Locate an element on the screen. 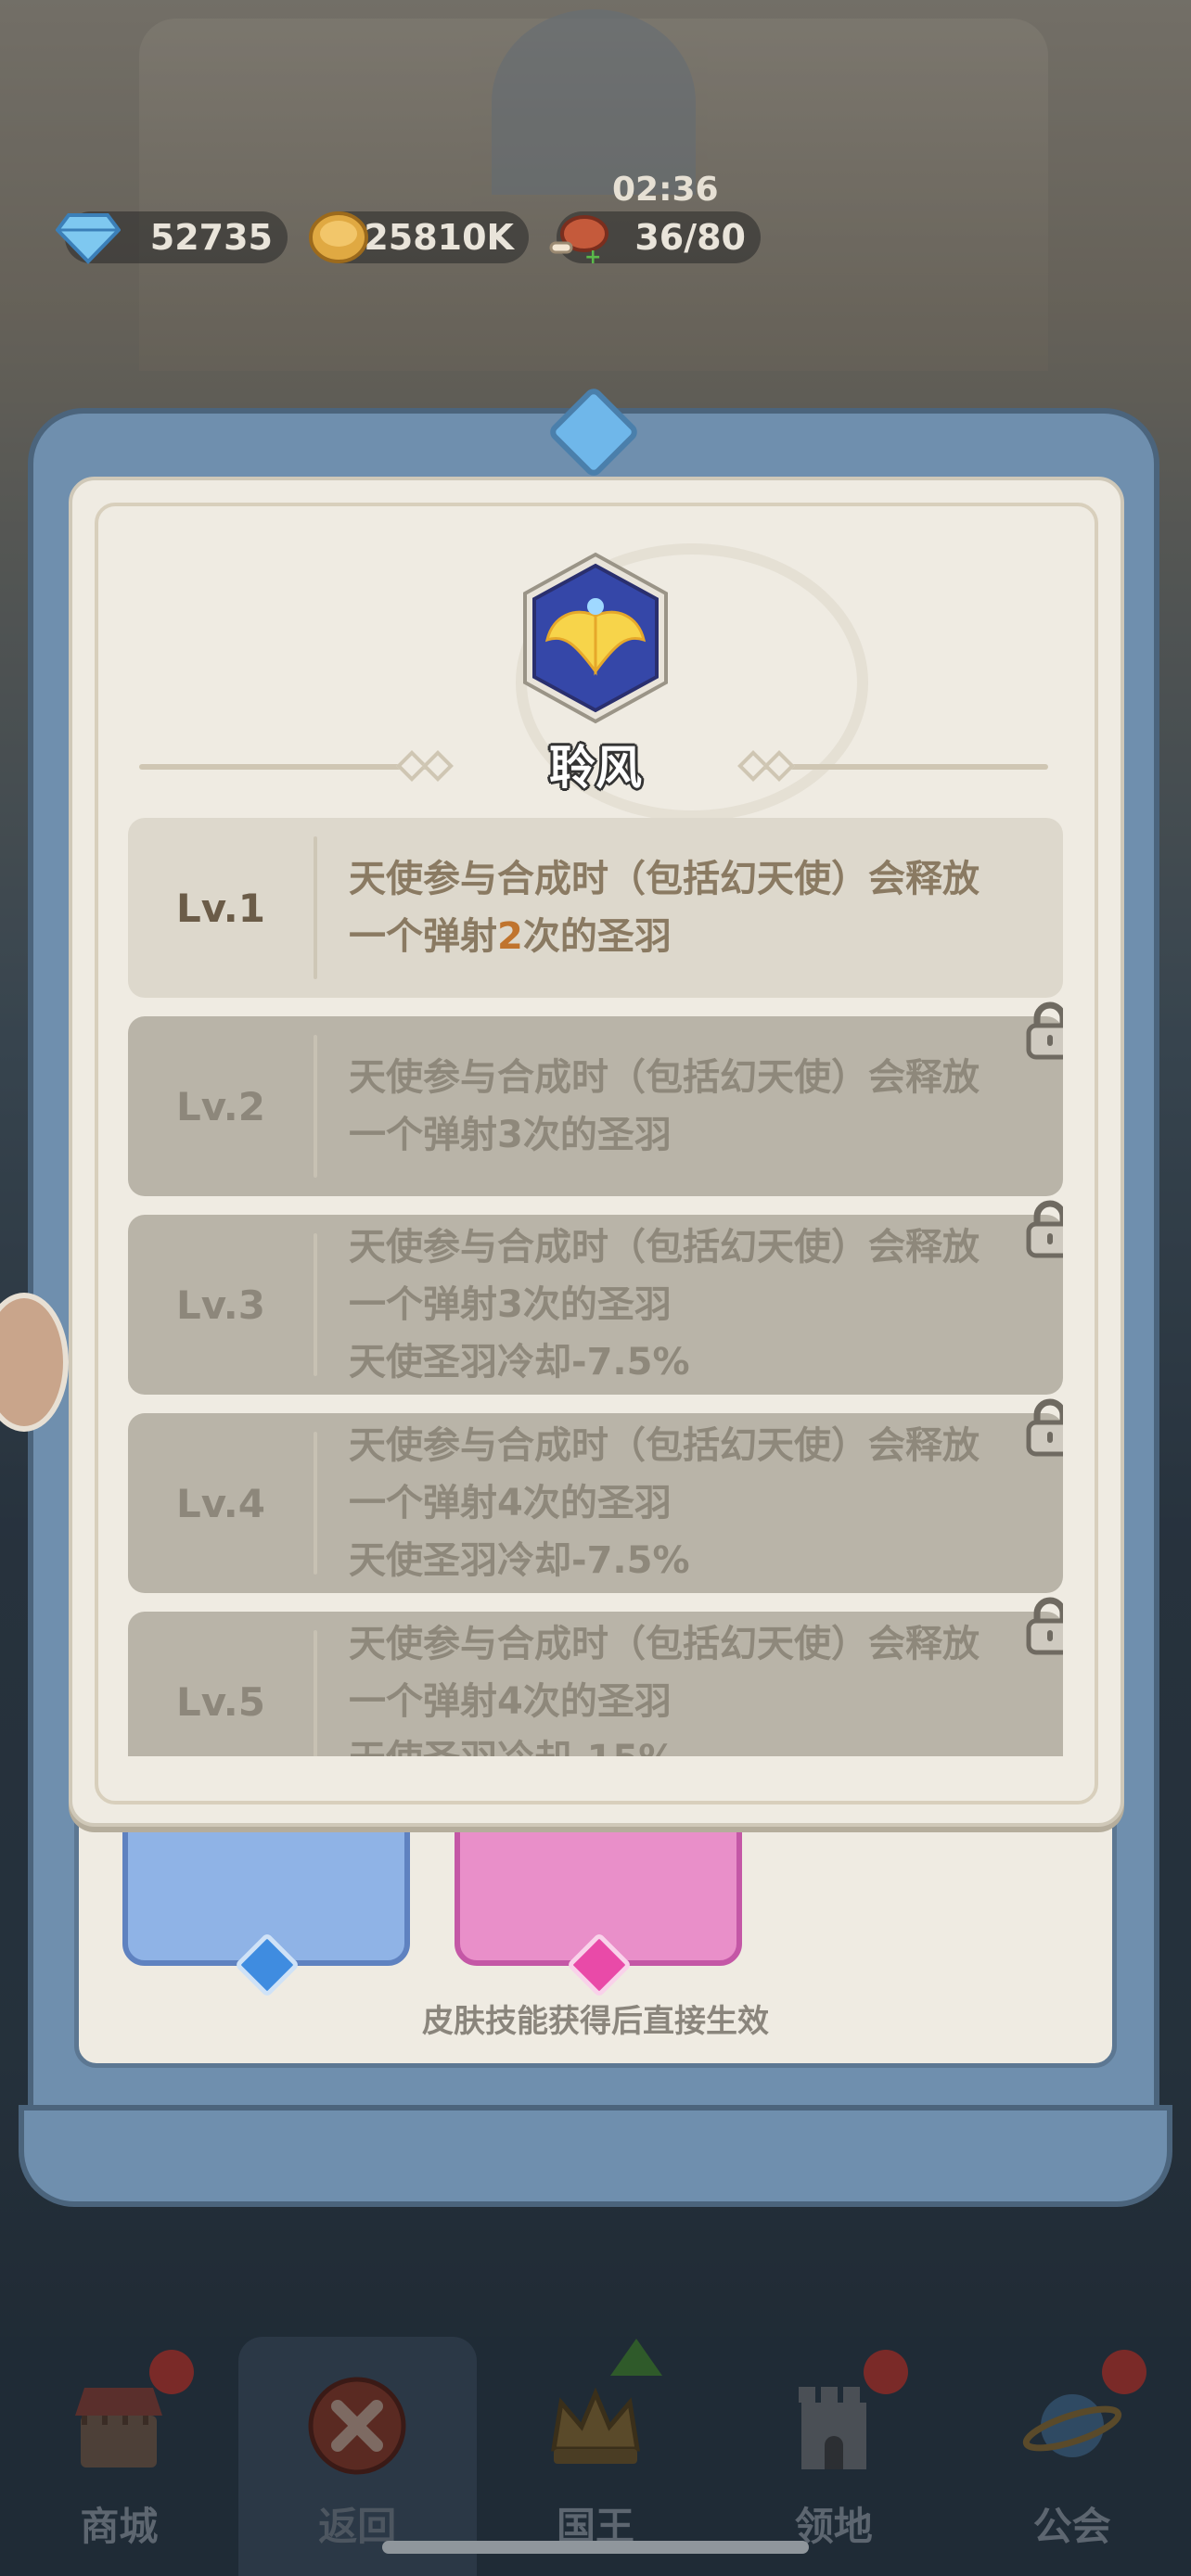  level-label: Lv.1 is located at coordinates (220, 908).